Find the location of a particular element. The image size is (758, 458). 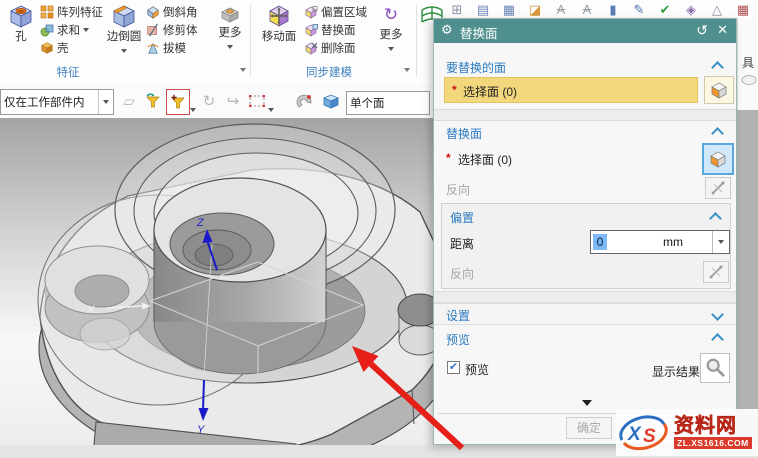

move-face-icon is located at coordinates (279, 16).